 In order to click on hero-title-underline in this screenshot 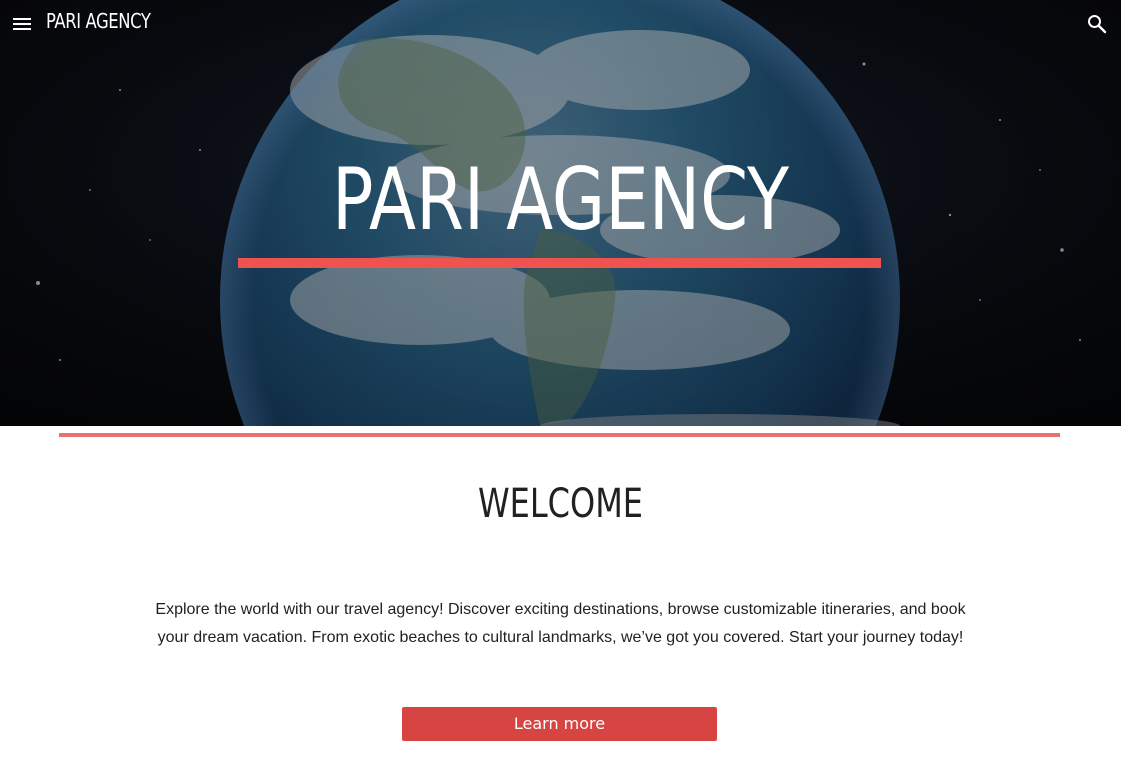, I will do `click(559, 263)`.